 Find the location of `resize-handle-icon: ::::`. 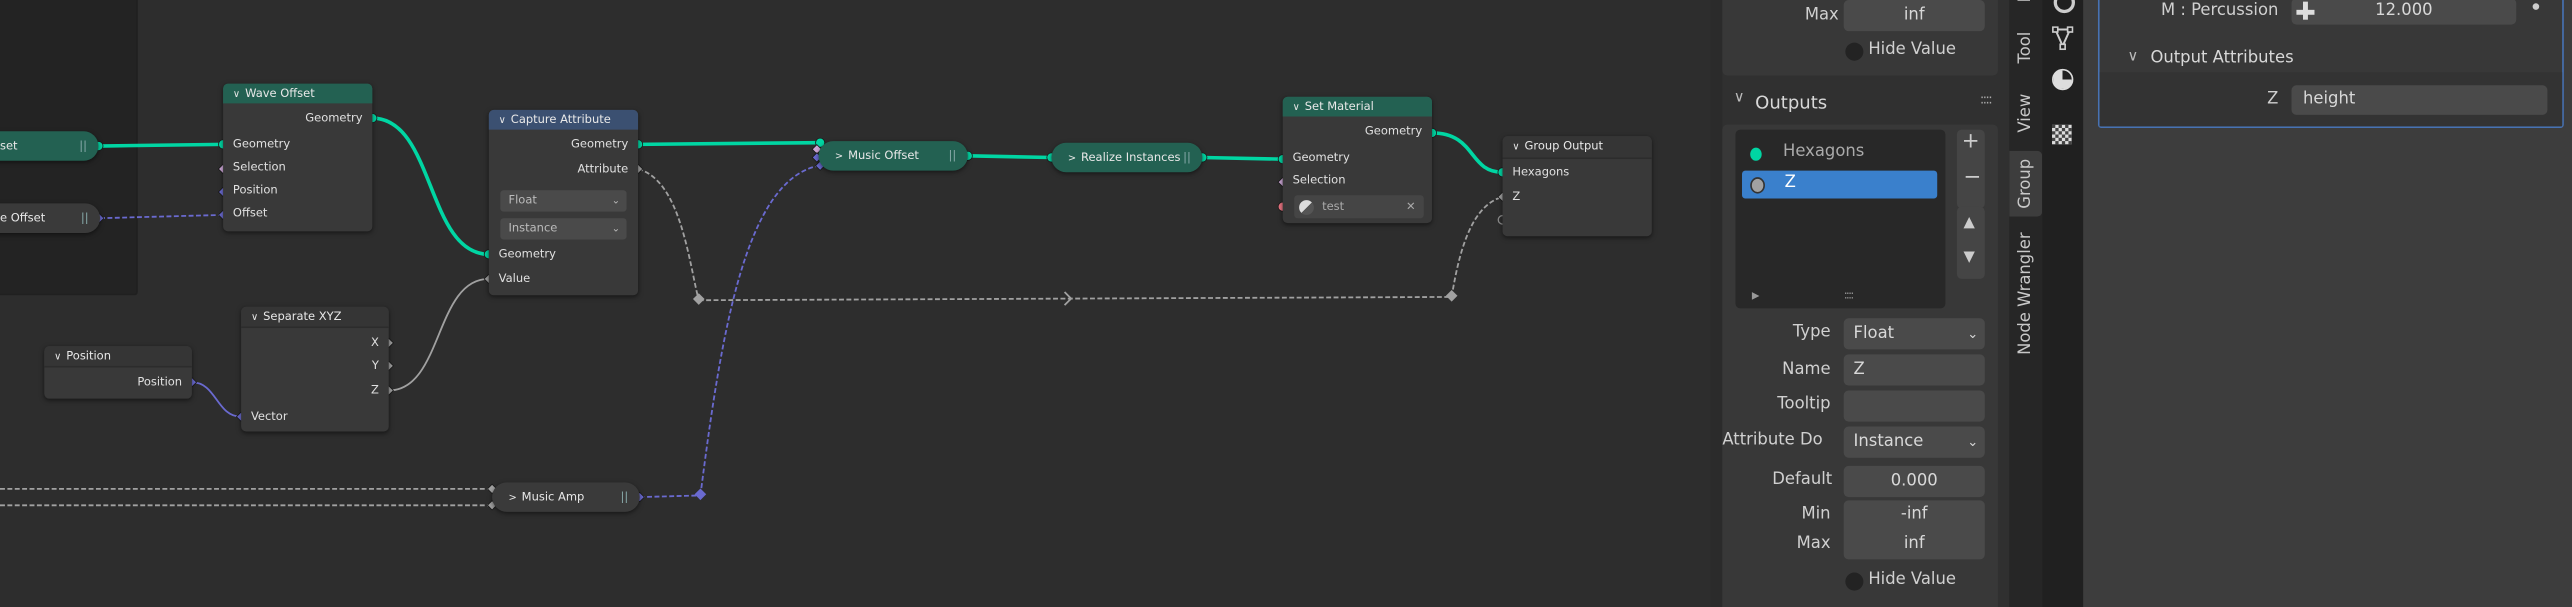

resize-handle-icon: :::: is located at coordinates (1849, 295).